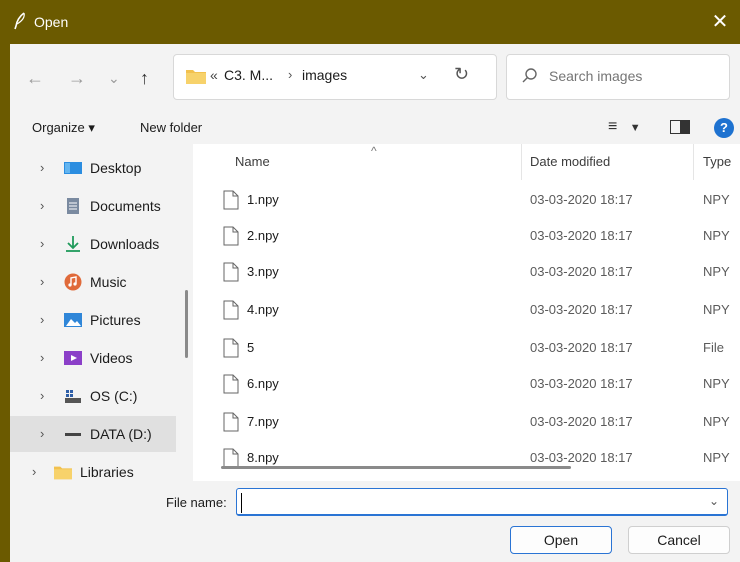 The image size is (740, 562). I want to click on search-input, so click(634, 76).